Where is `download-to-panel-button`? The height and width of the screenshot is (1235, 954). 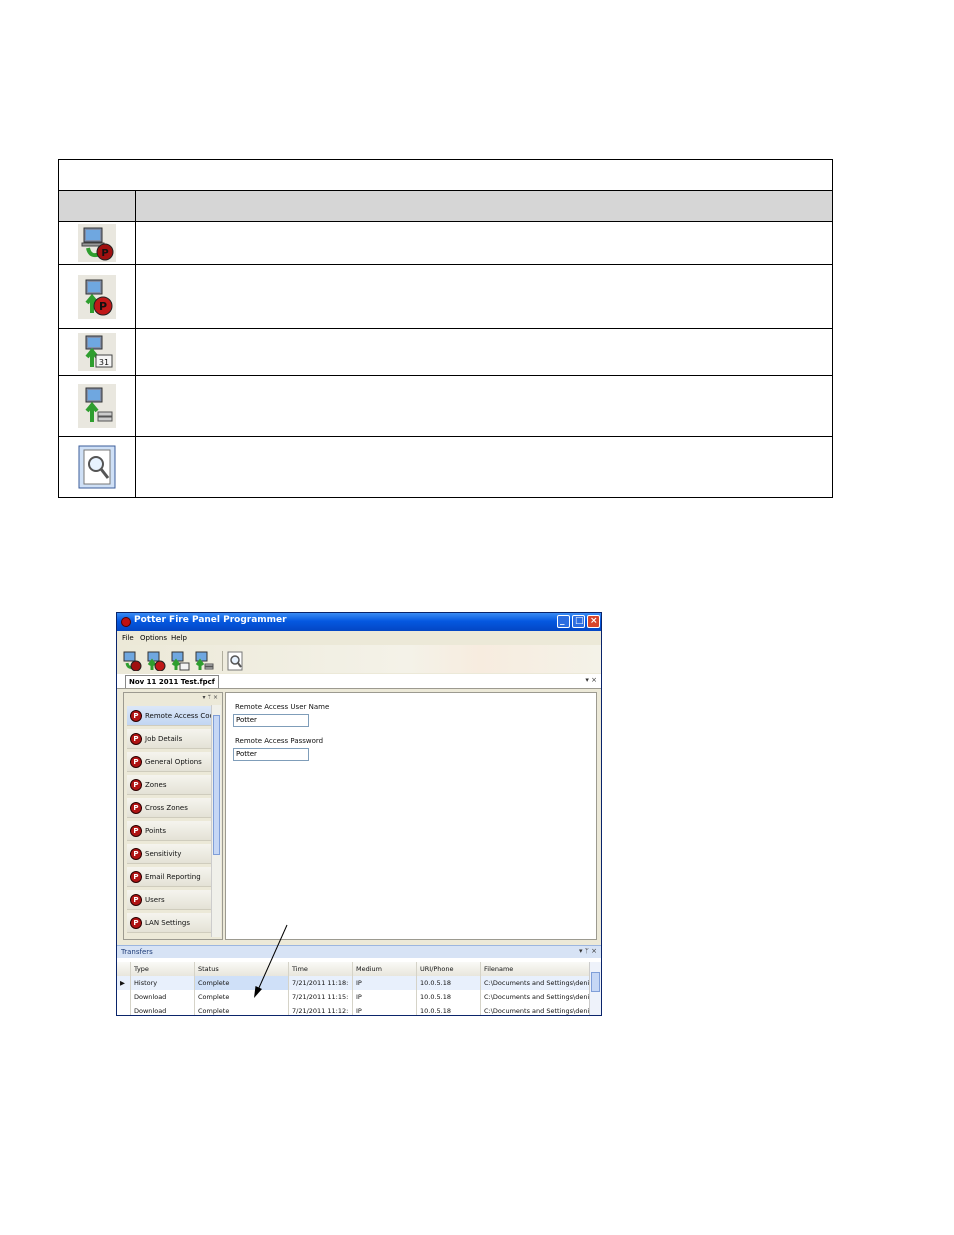
download-to-panel-button is located at coordinates (132, 661).